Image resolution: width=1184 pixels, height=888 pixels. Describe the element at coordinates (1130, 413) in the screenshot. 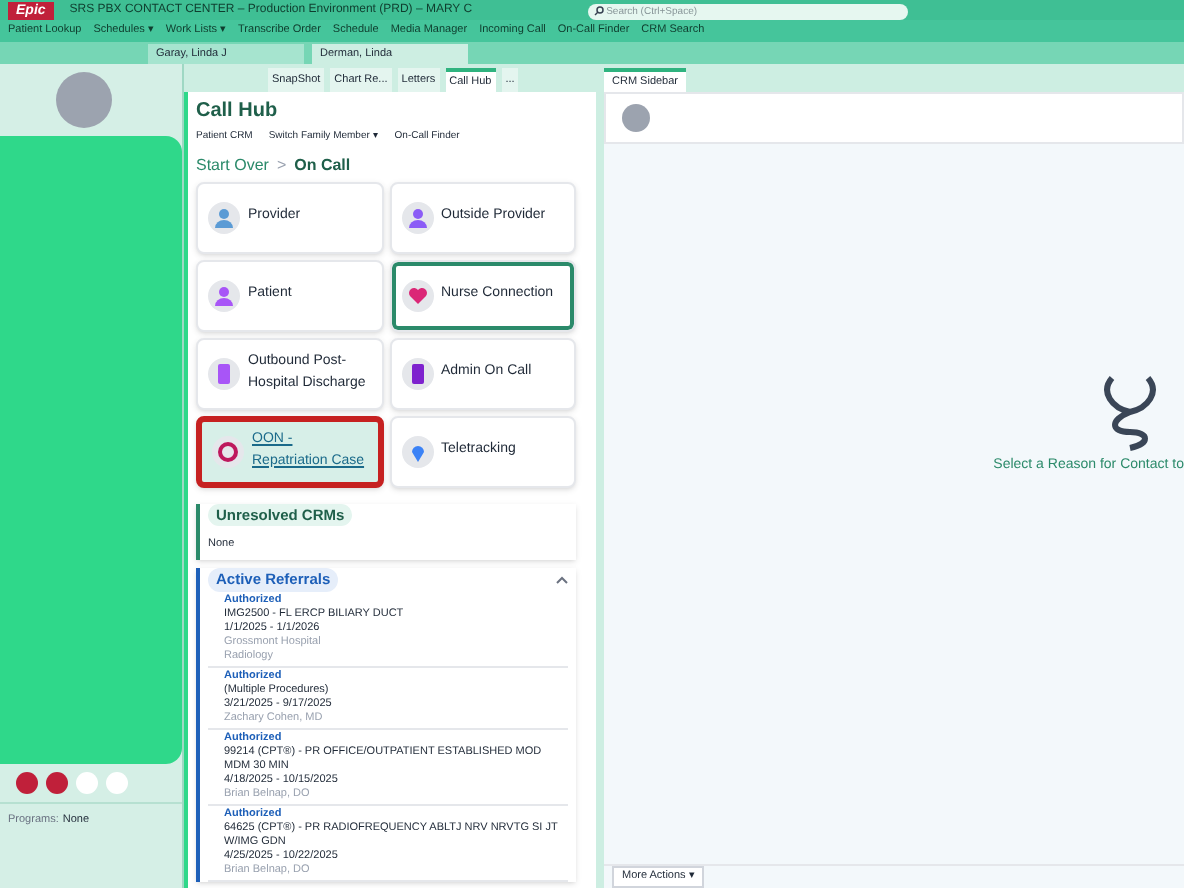

I see `stethoscope-icon` at that location.